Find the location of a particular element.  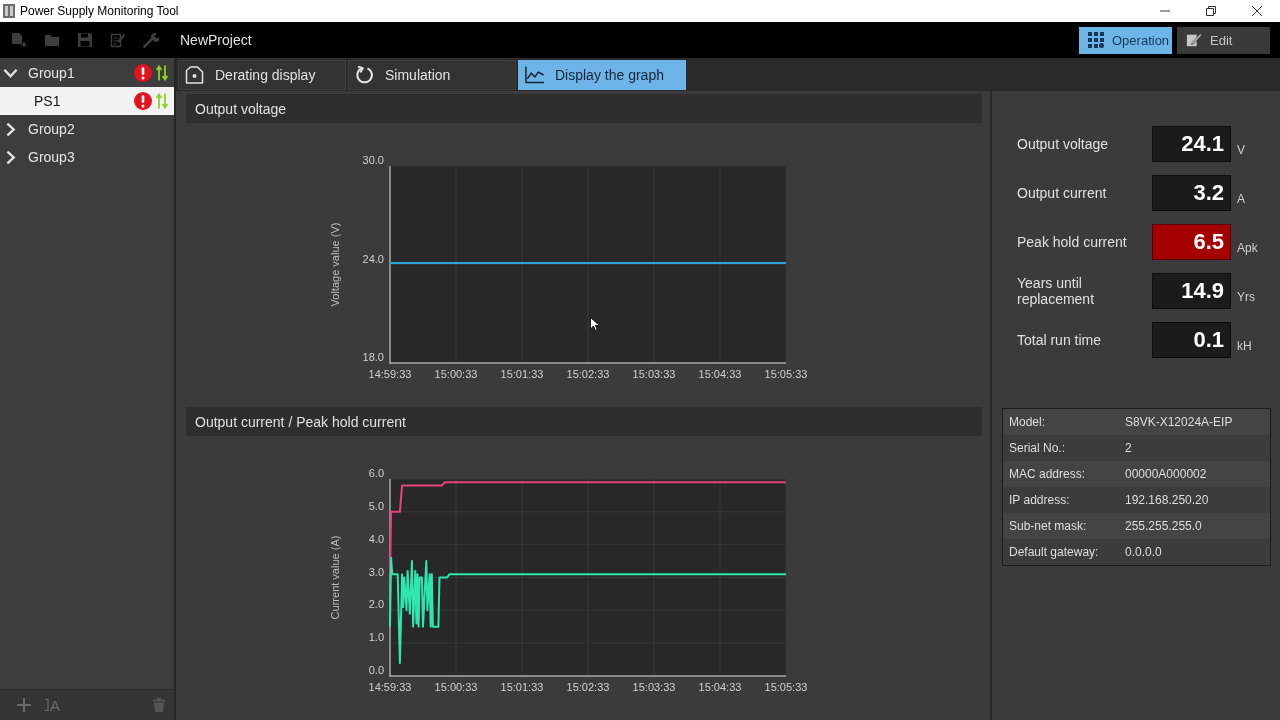

tick-label: 3.0 is located at coordinates (376, 571).